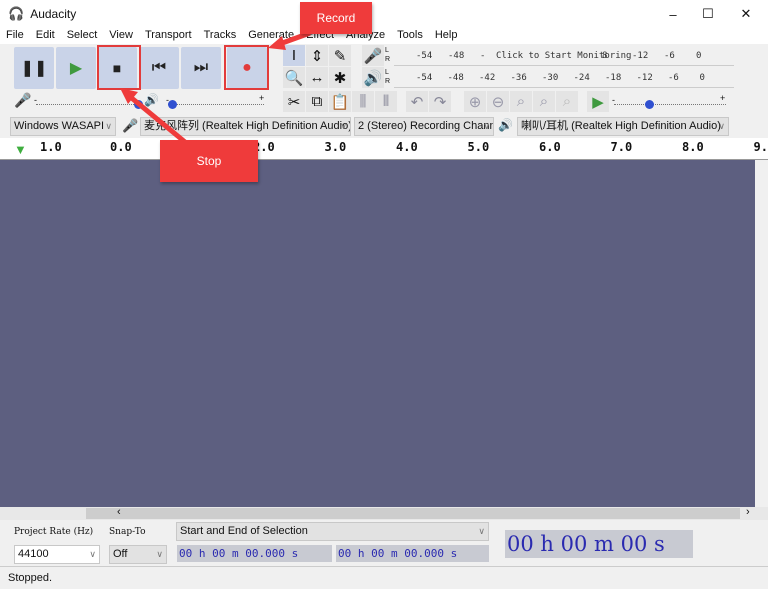 This screenshot has height=589, width=768. I want to click on project-rate-label: Project Rate (Hz), so click(53, 532).